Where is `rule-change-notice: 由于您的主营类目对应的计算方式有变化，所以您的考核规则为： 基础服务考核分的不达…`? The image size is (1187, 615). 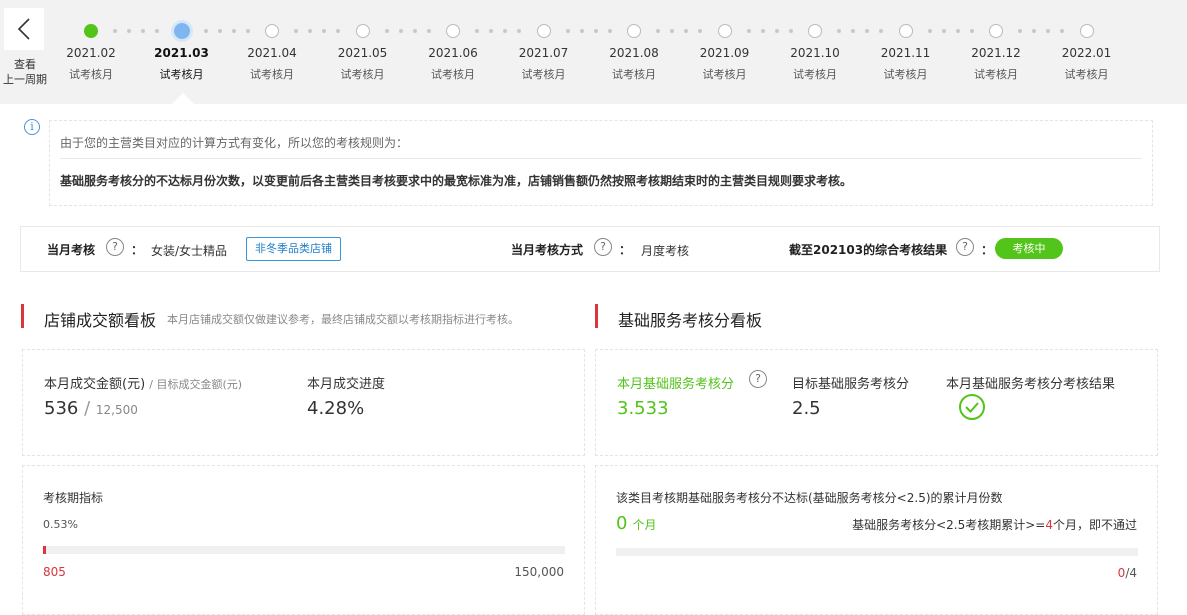 rule-change-notice: 由于您的主营类目对应的计算方式有变化，所以您的考核规则为： 基础服务考核分的不达… is located at coordinates (601, 163).